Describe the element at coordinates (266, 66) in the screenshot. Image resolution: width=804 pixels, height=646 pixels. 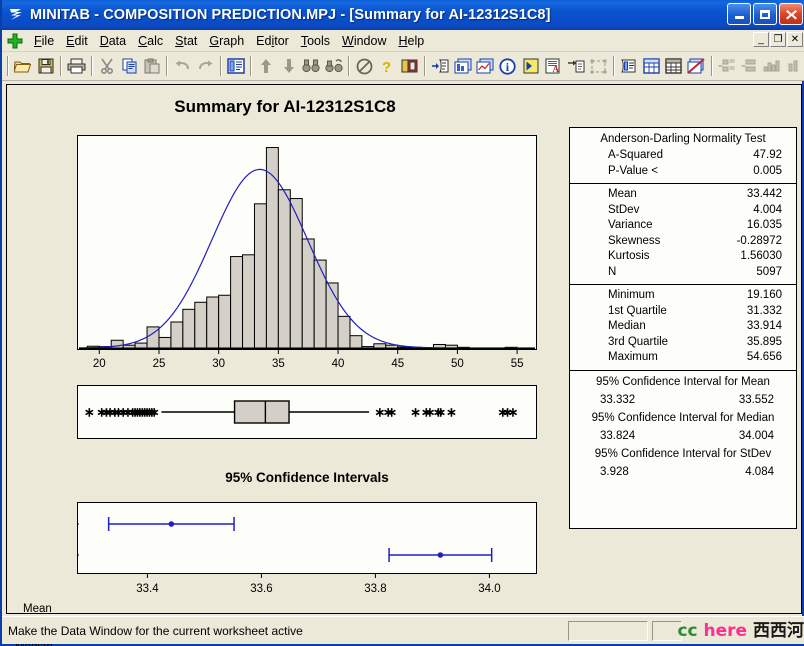
I see `move-up-icon` at that location.